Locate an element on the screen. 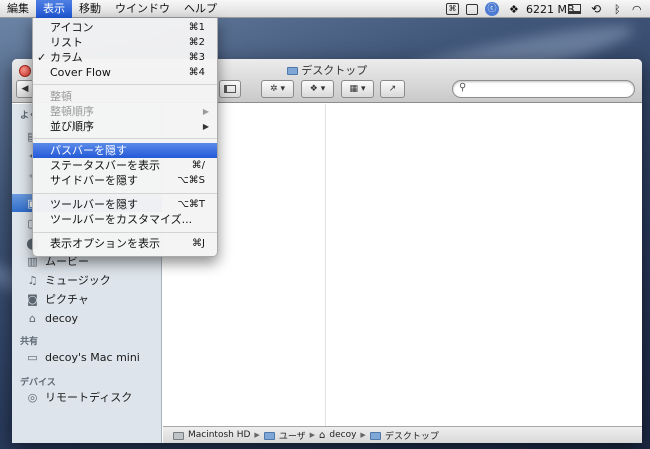 The image size is (650, 449). path-segment: decoy is located at coordinates (342, 435).